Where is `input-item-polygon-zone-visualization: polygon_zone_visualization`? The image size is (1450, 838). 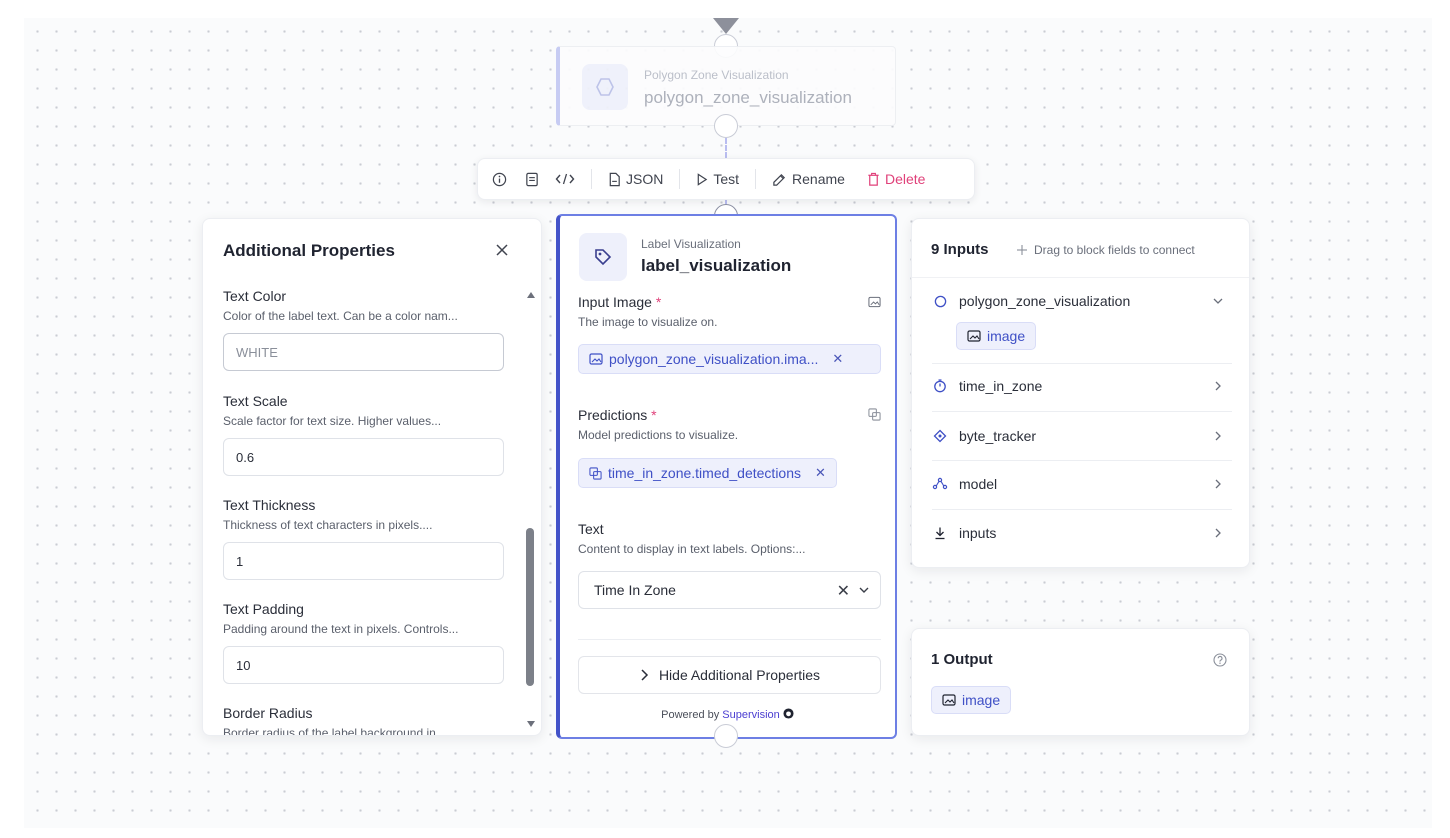
input-item-polygon-zone-visualization: polygon_zone_visualization is located at coordinates (1082, 301).